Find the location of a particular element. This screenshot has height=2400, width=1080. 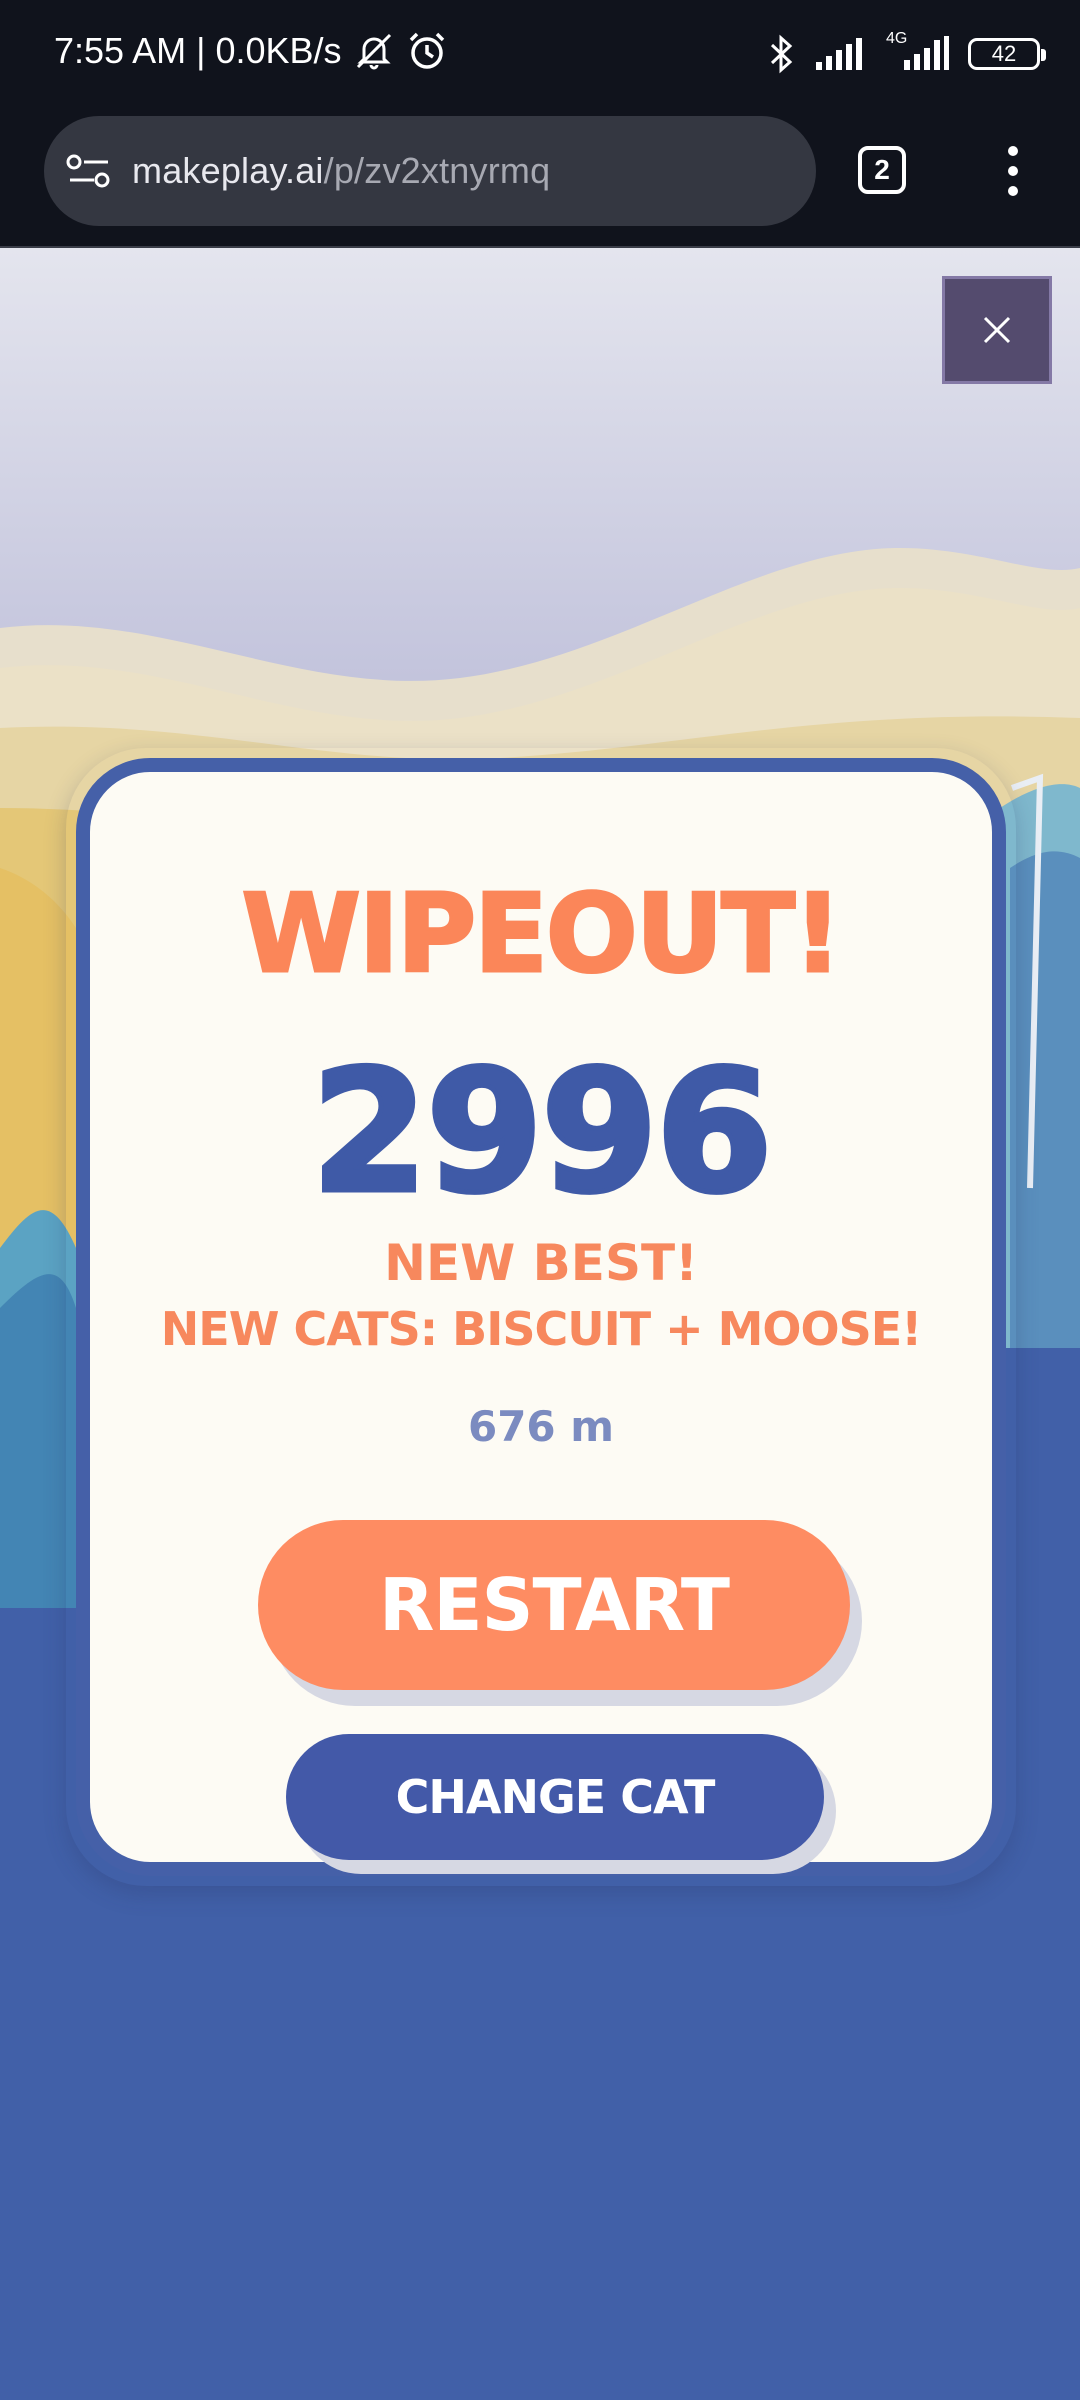

final-score: 2996 is located at coordinates (542, 1132).